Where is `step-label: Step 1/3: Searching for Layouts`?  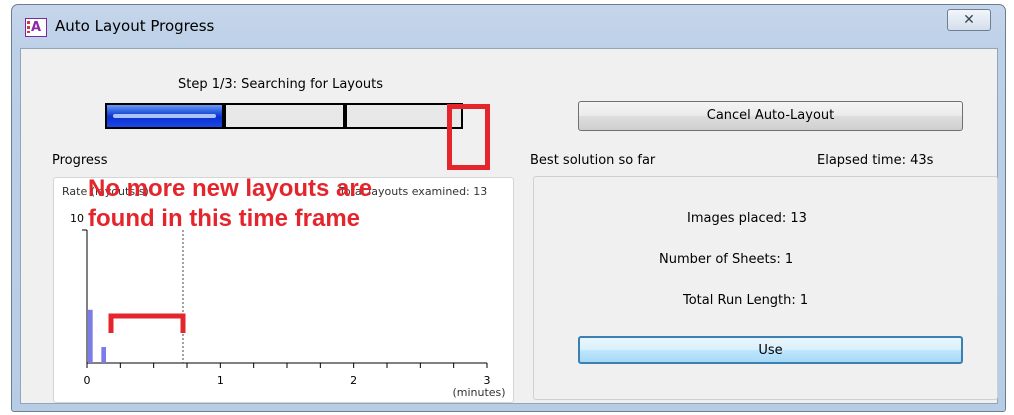 step-label: Step 1/3: Searching for Layouts is located at coordinates (281, 84).